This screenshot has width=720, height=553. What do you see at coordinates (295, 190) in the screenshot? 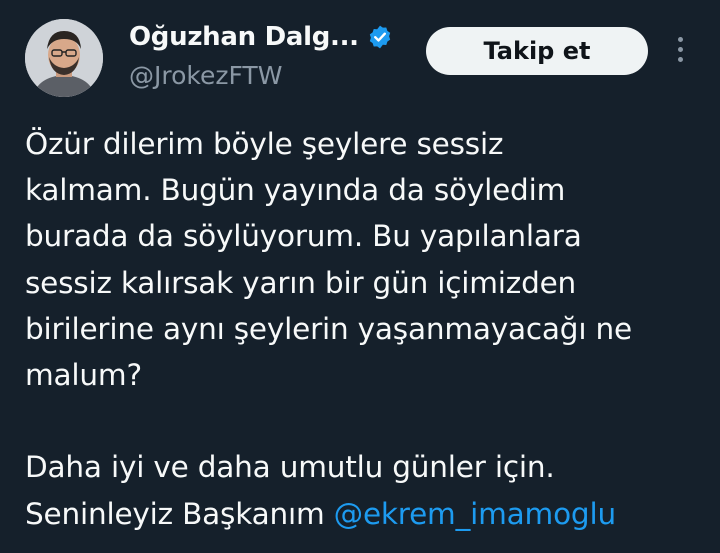
I see `tweet-line: kalmam. Bugün yayında da söyledim` at bounding box center [295, 190].